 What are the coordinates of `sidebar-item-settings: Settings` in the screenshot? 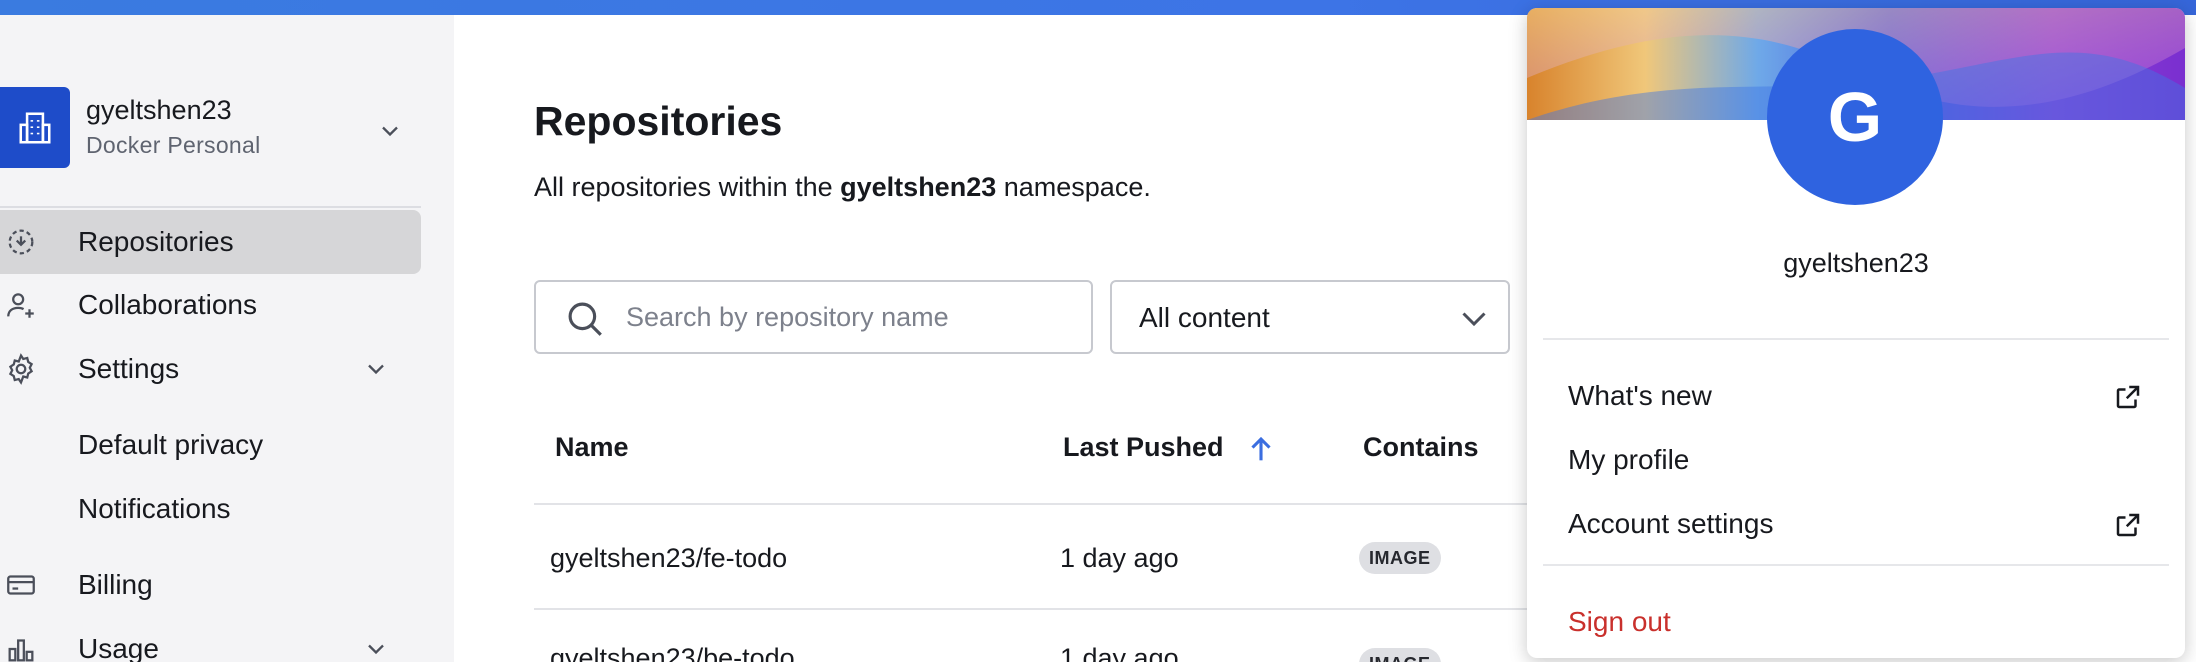 It's located at (210, 369).